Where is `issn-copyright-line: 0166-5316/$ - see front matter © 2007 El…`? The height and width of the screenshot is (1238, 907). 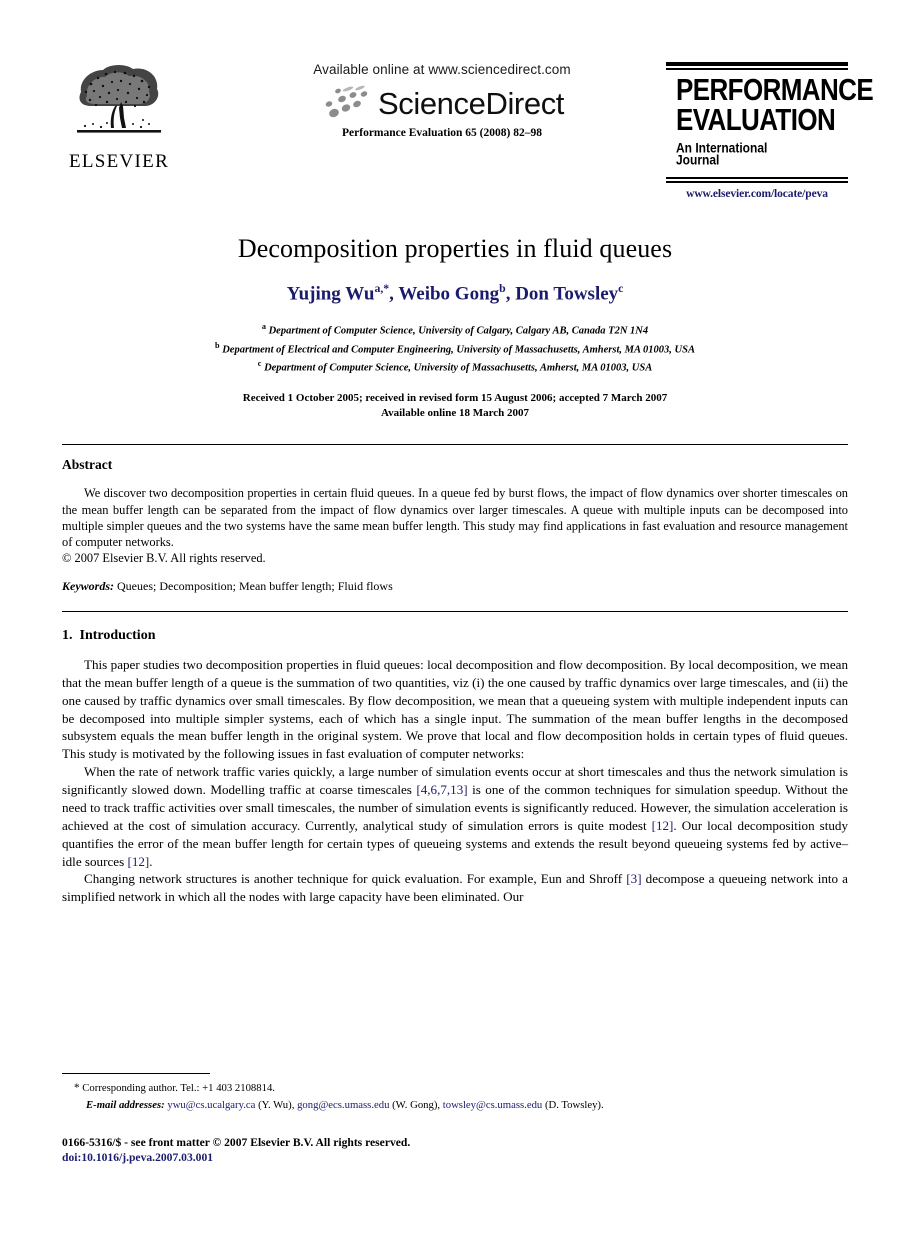
issn-copyright-line: 0166-5316/$ - see front matter © 2007 El… is located at coordinates (236, 1142).